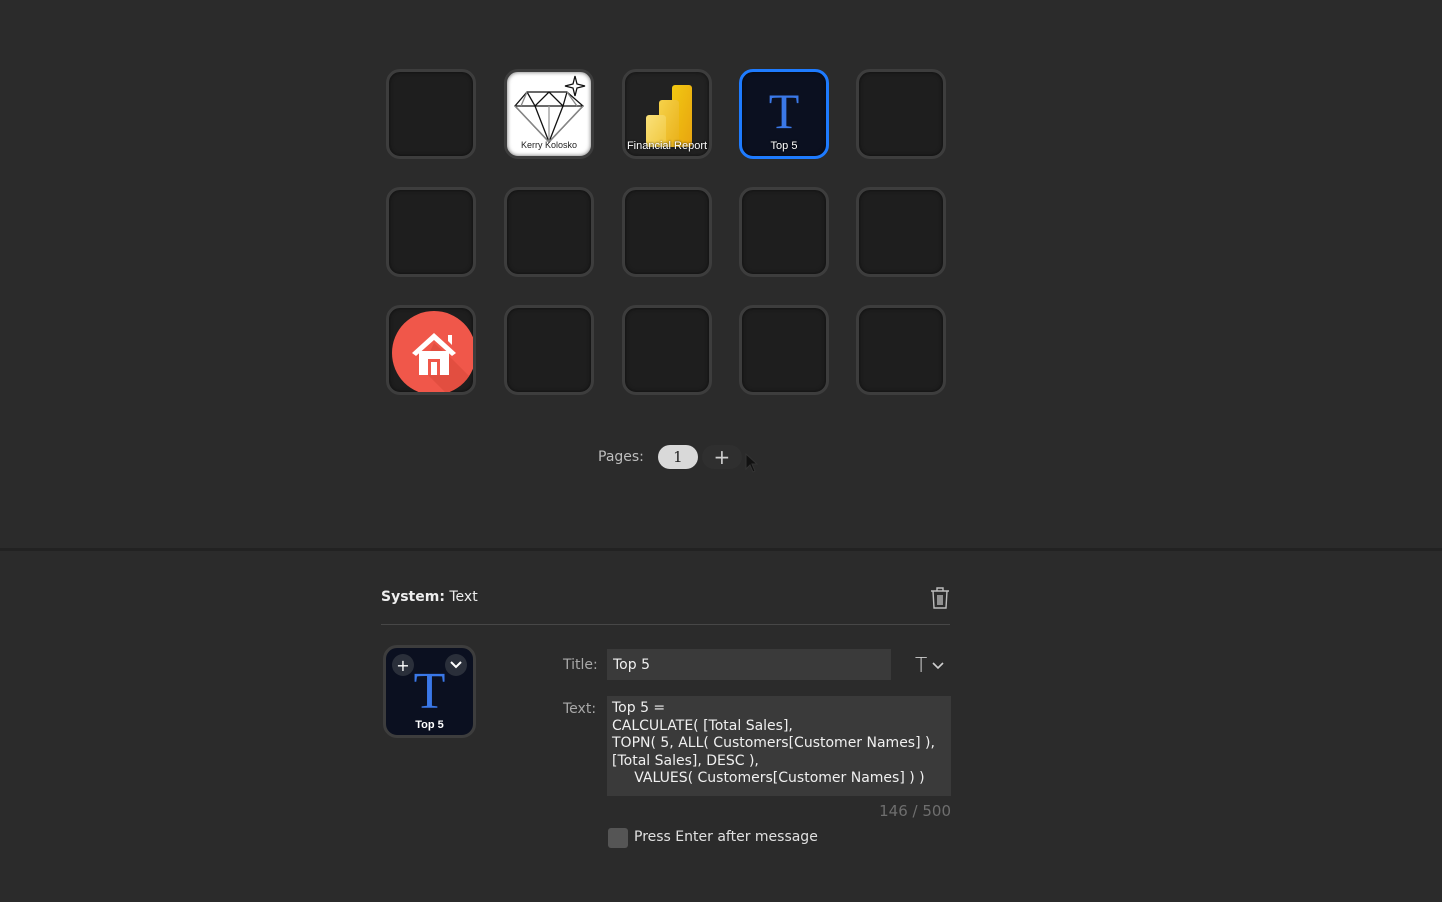  I want to click on system-label: System:, so click(413, 597).